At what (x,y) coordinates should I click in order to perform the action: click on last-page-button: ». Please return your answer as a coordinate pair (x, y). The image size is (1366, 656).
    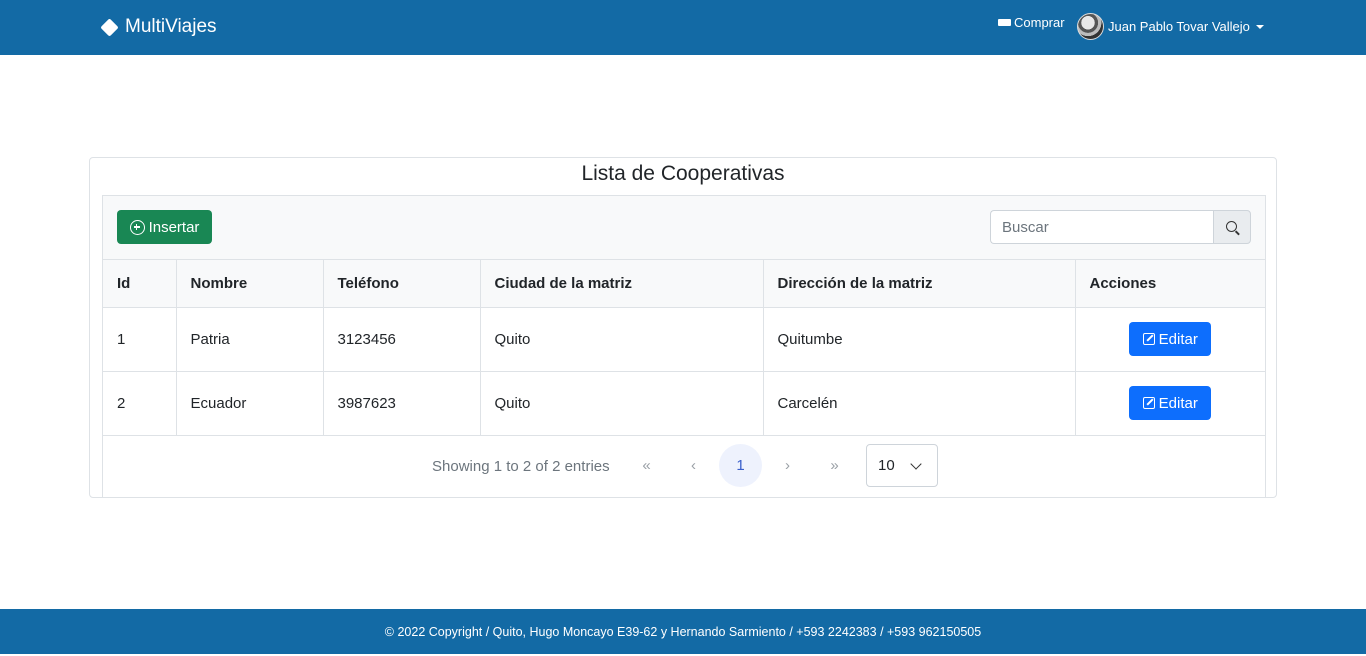
    Looking at the image, I should click on (834, 465).